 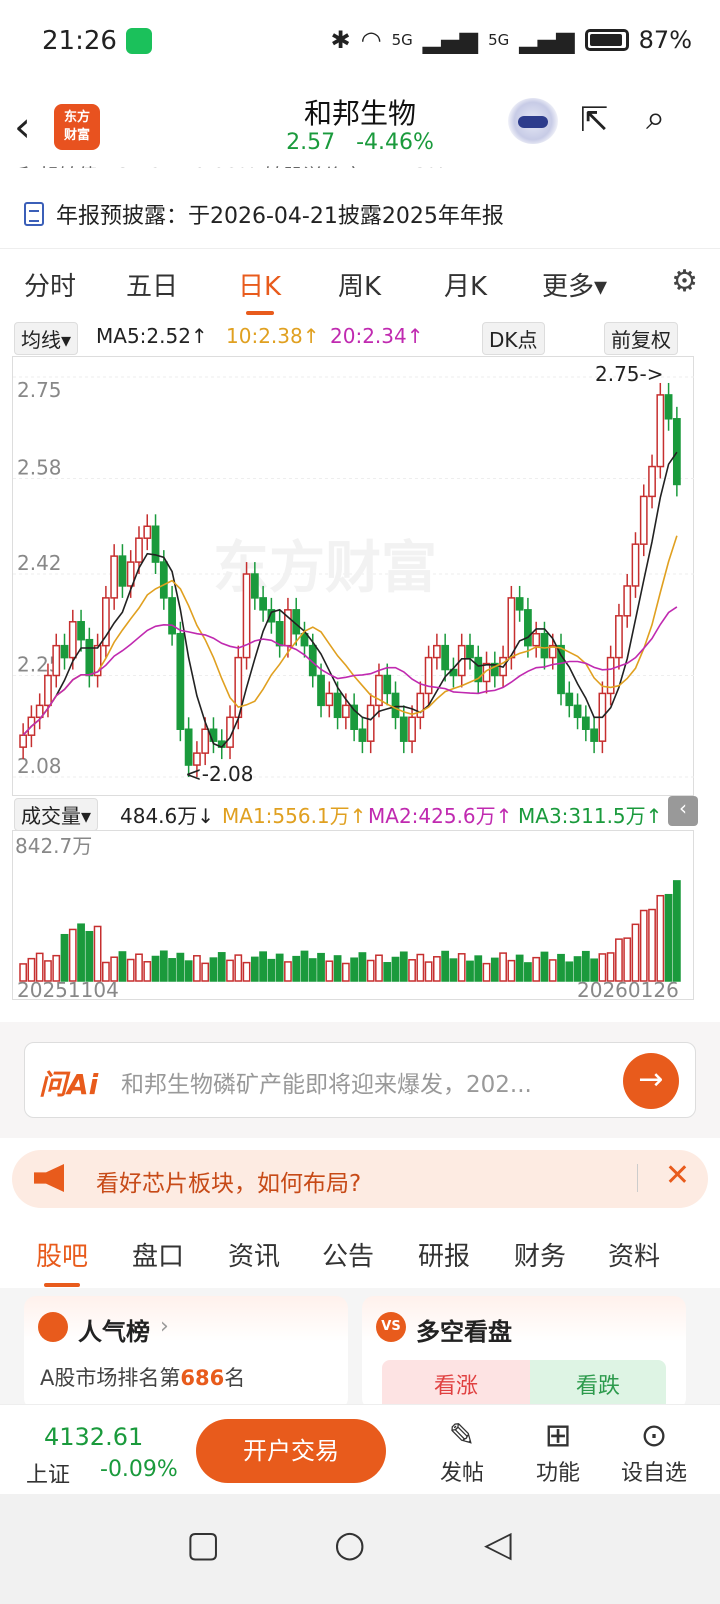 I want to click on stock-header: ‹ 东方财富 和邦生物 2.57 -4.46% ⇱ ⌕, so click(x=360, y=128).